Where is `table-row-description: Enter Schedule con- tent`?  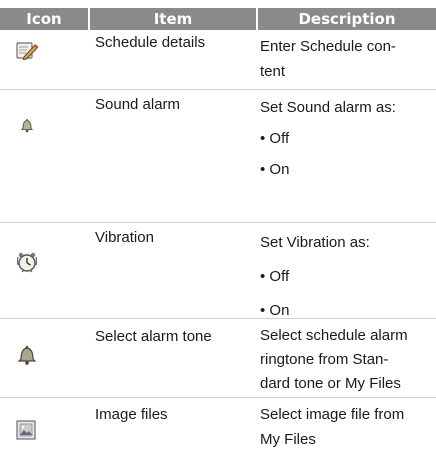 table-row-description: Enter Schedule con- tent is located at coordinates (348, 61).